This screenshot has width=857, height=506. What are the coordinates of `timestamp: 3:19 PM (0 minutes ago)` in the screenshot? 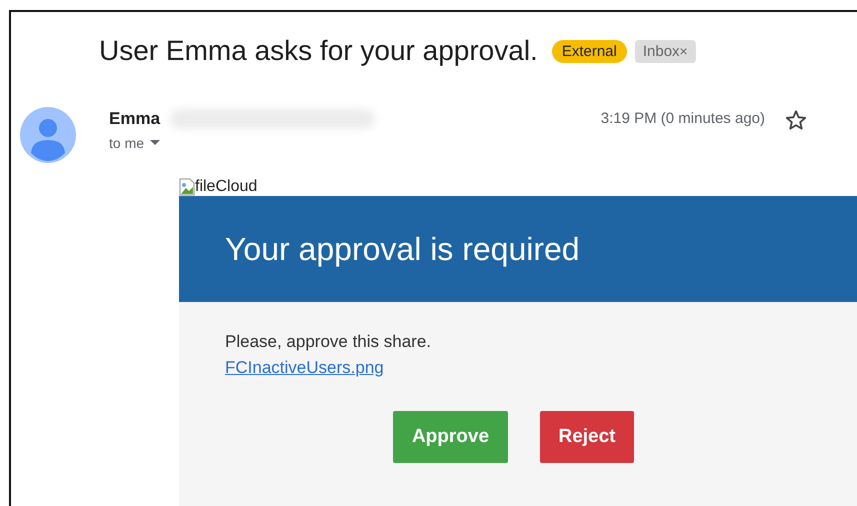 It's located at (682, 118).